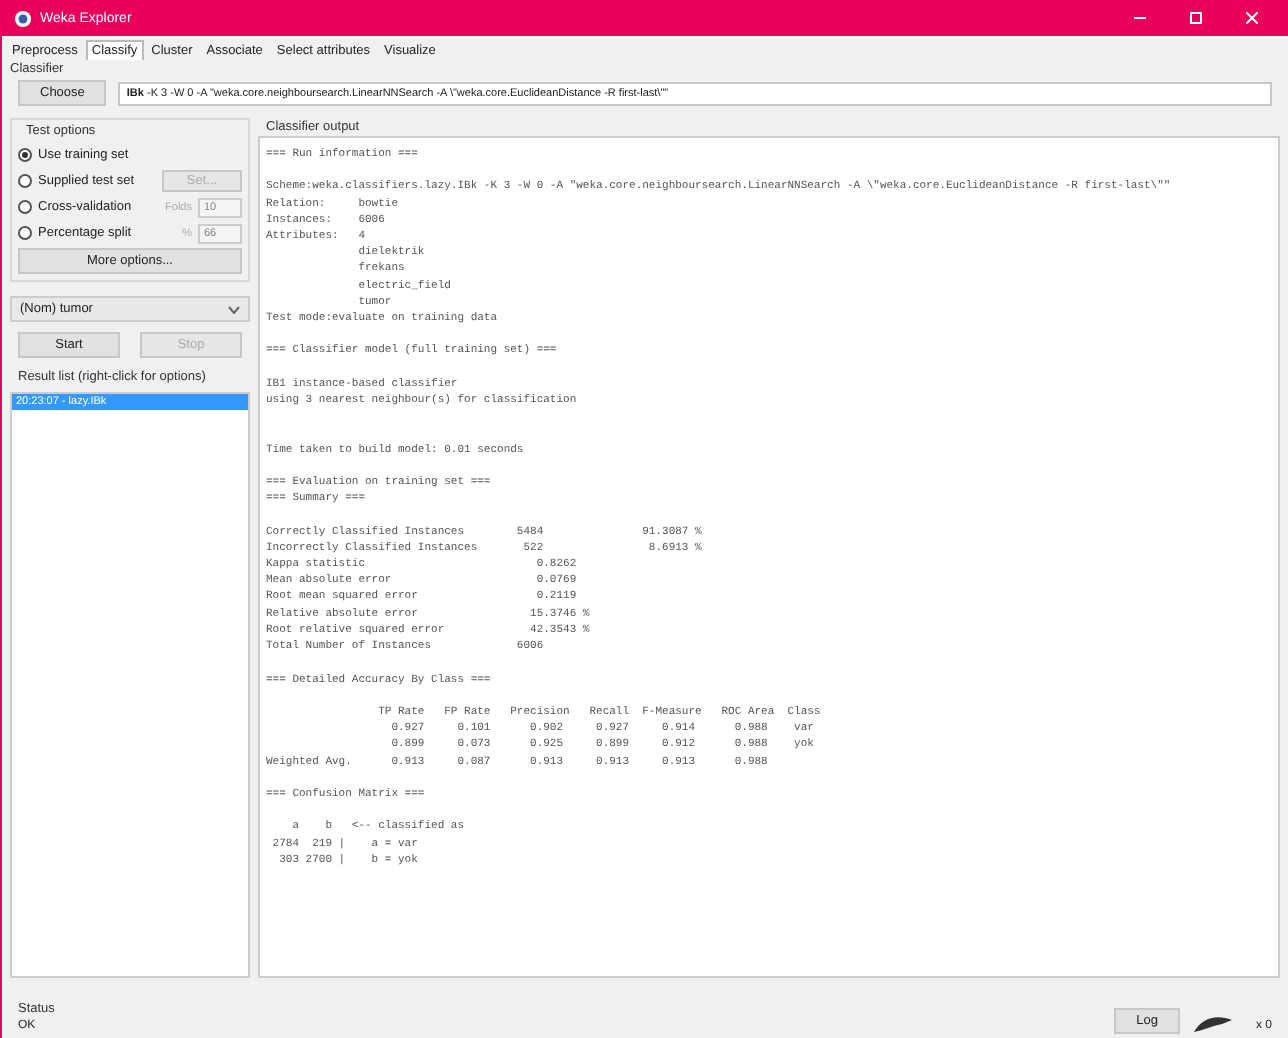  Describe the element at coordinates (234, 309) in the screenshot. I see `caret-icon` at that location.